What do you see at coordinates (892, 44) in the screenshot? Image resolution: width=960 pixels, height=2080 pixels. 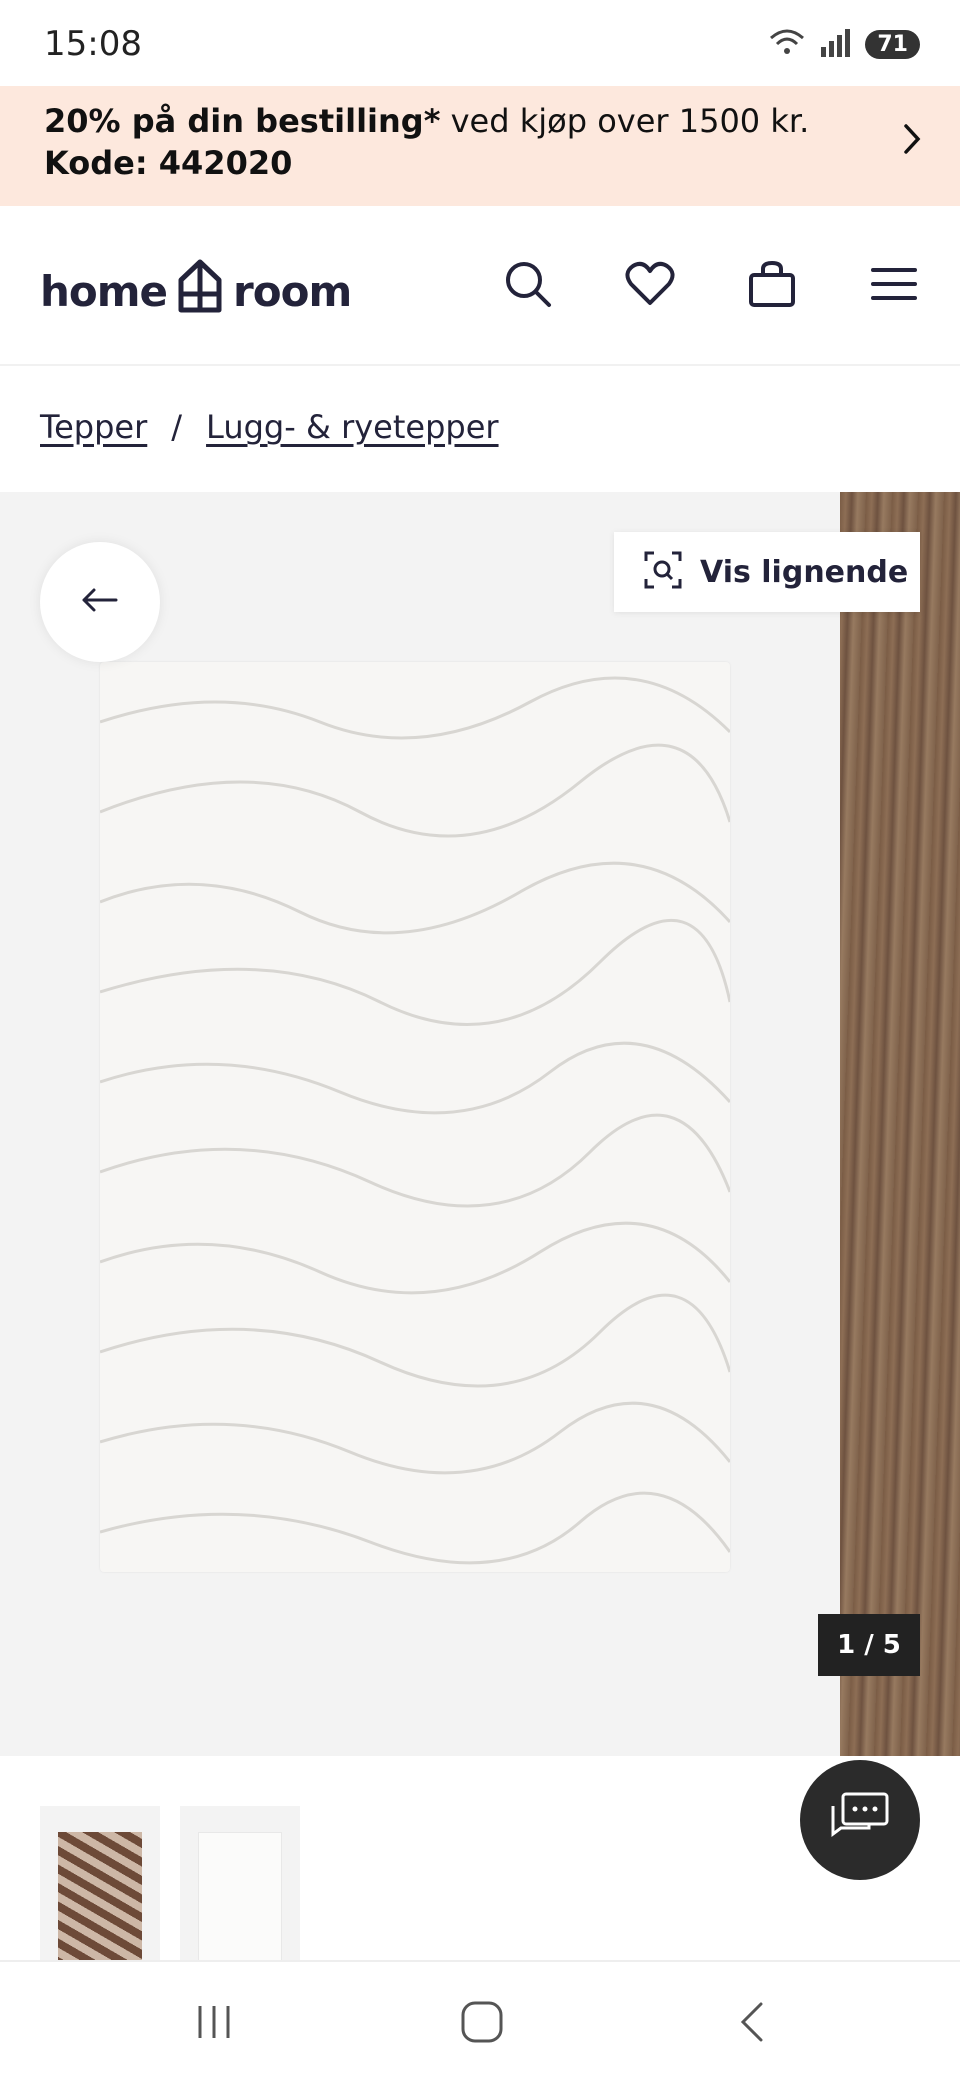 I see `battery-icon: 71` at bounding box center [892, 44].